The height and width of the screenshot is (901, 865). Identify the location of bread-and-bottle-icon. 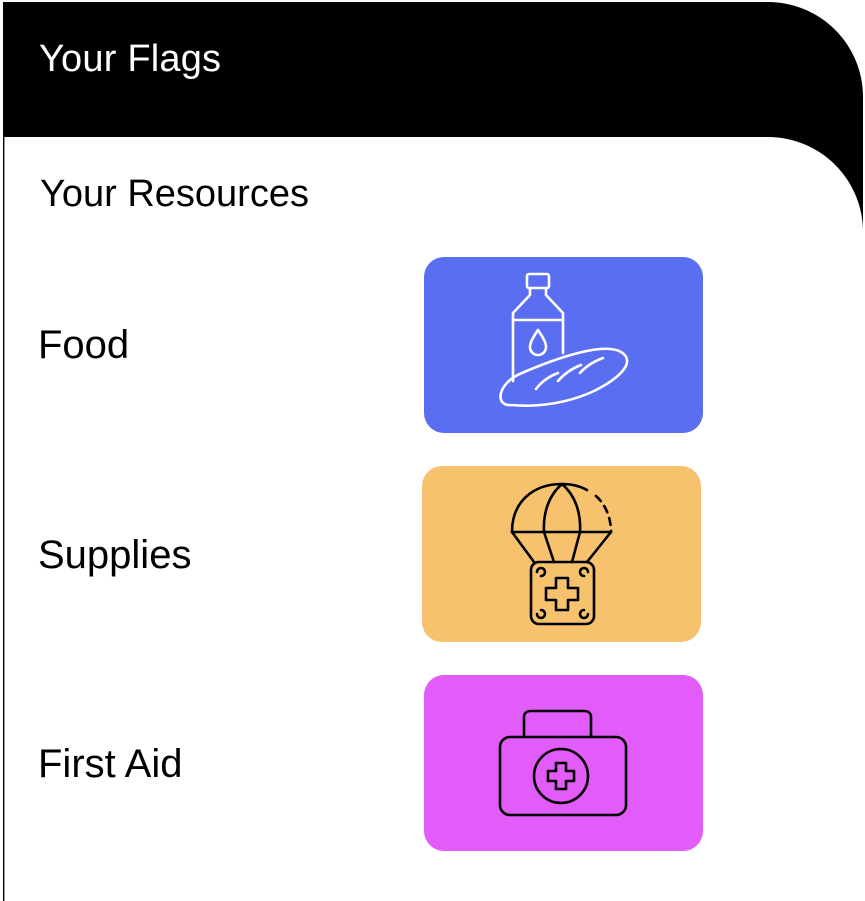
(564, 339).